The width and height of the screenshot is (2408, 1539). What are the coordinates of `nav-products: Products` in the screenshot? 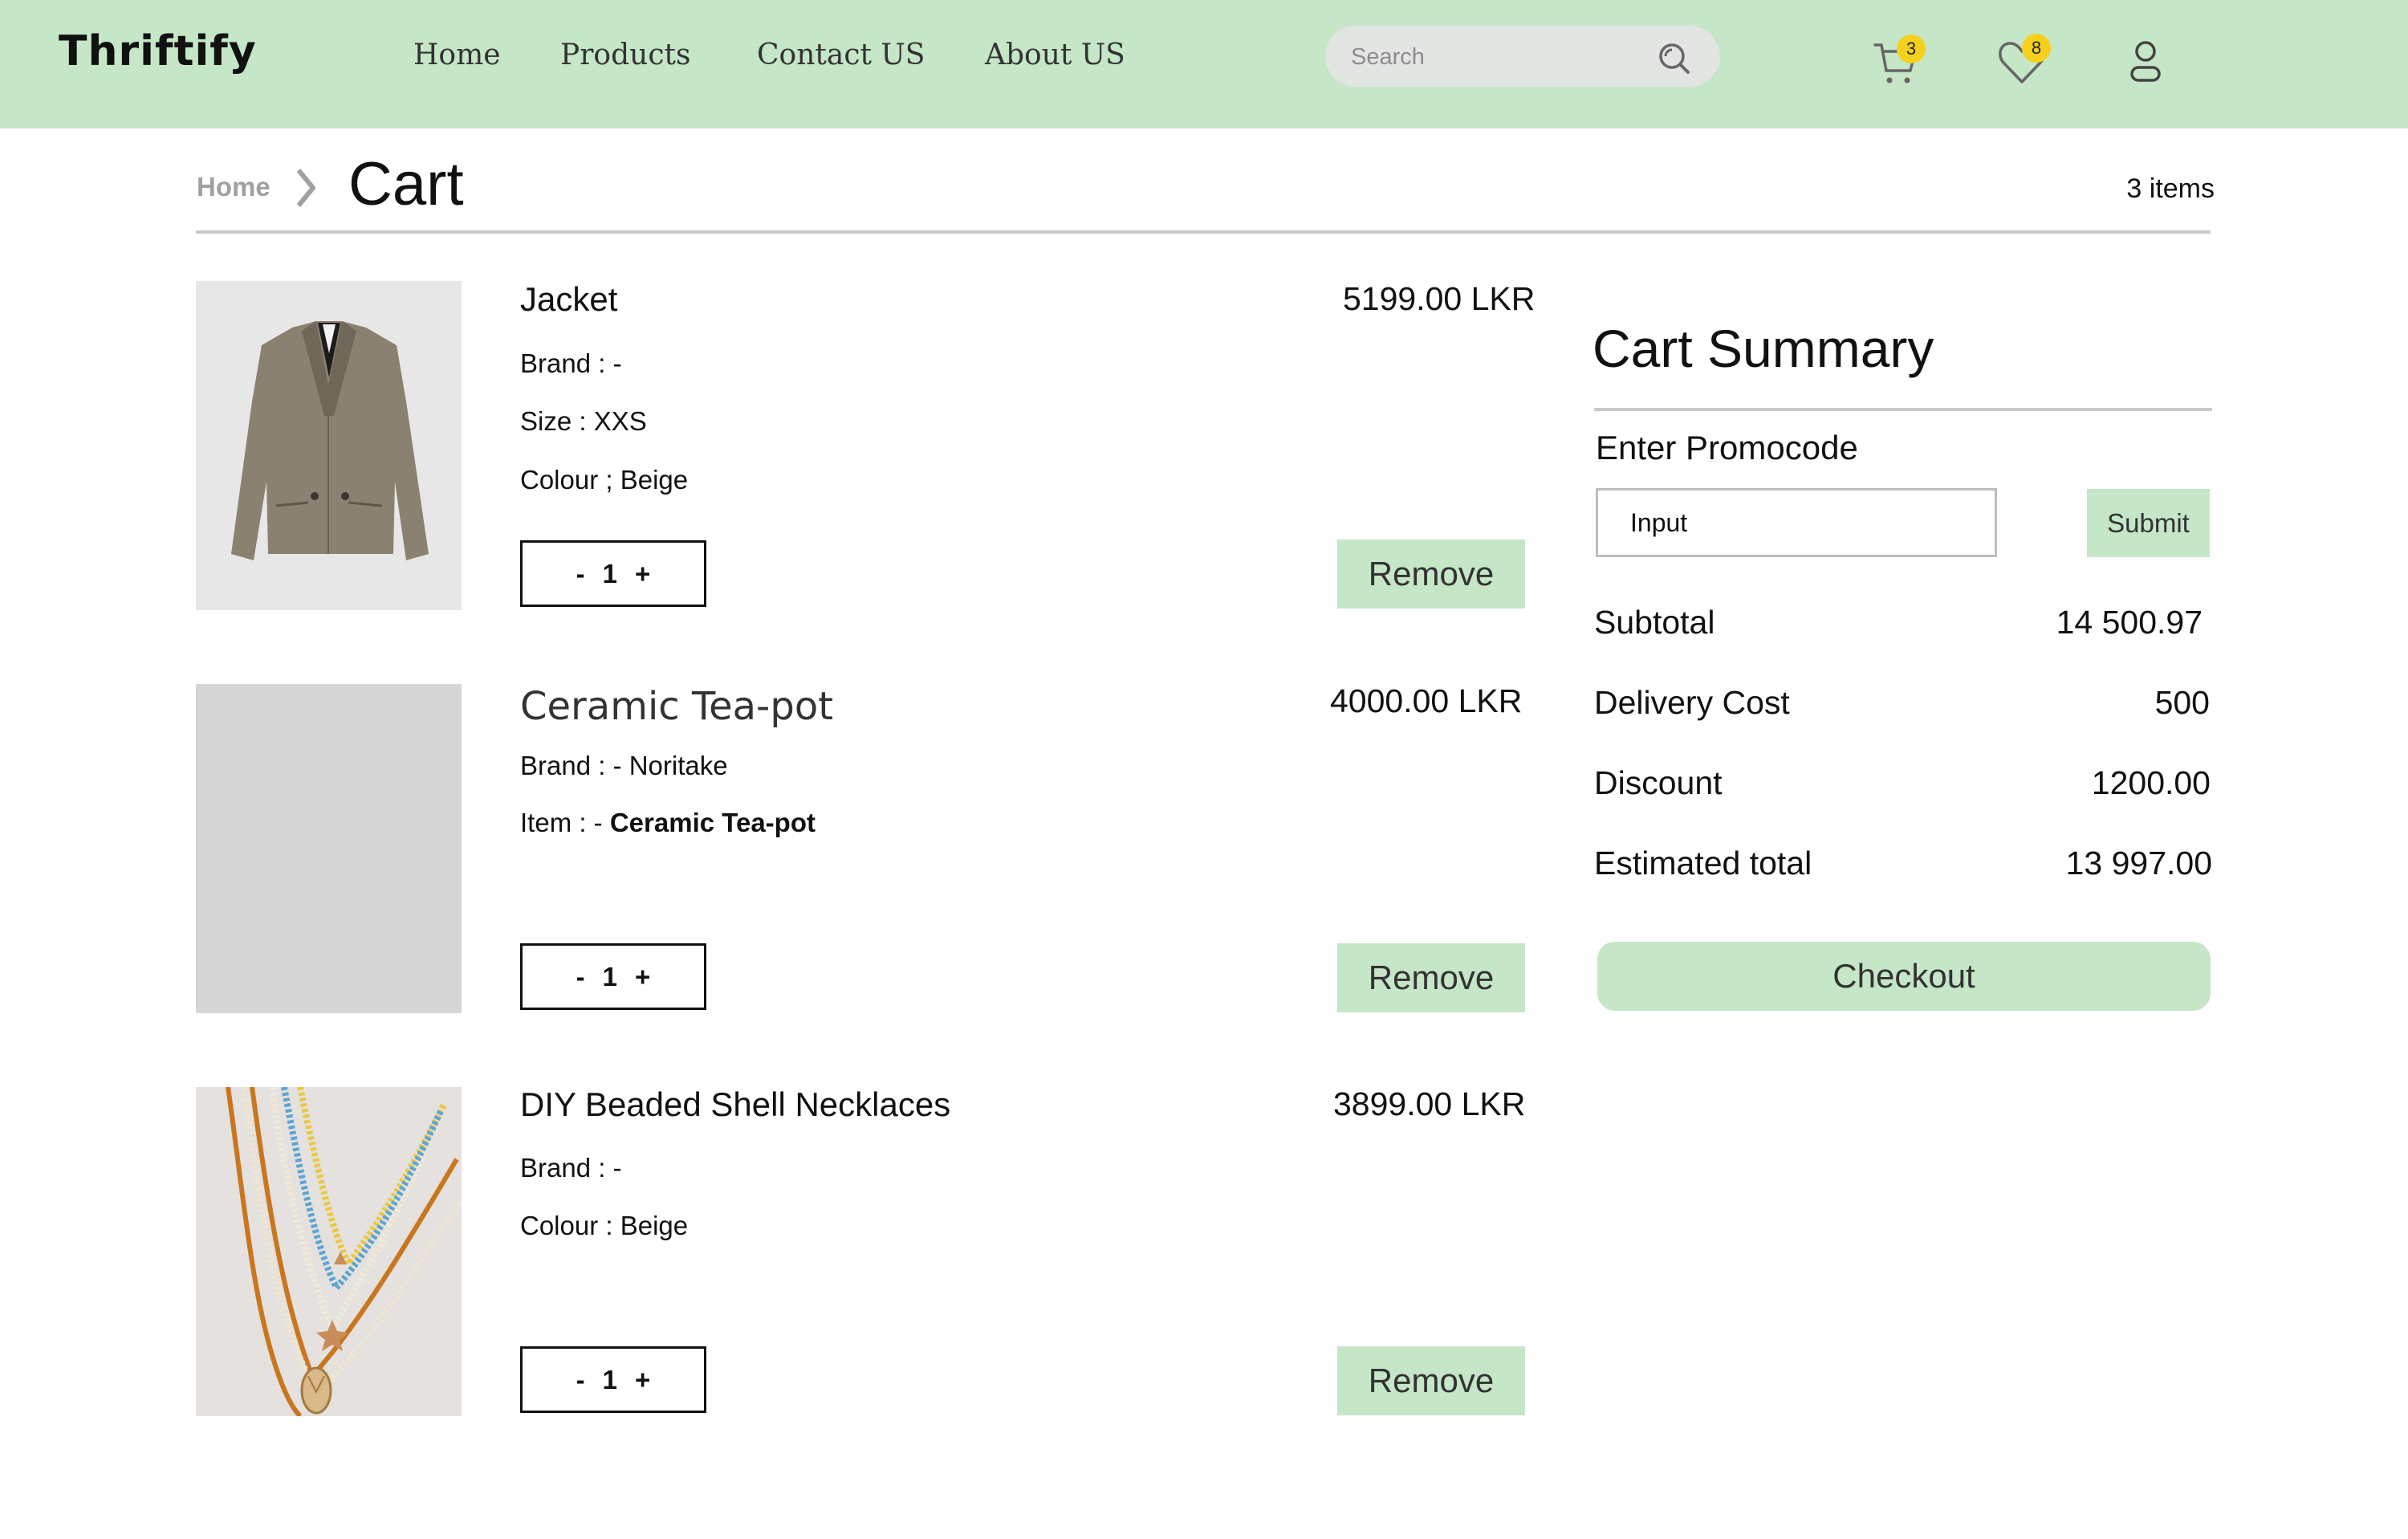 It's located at (625, 55).